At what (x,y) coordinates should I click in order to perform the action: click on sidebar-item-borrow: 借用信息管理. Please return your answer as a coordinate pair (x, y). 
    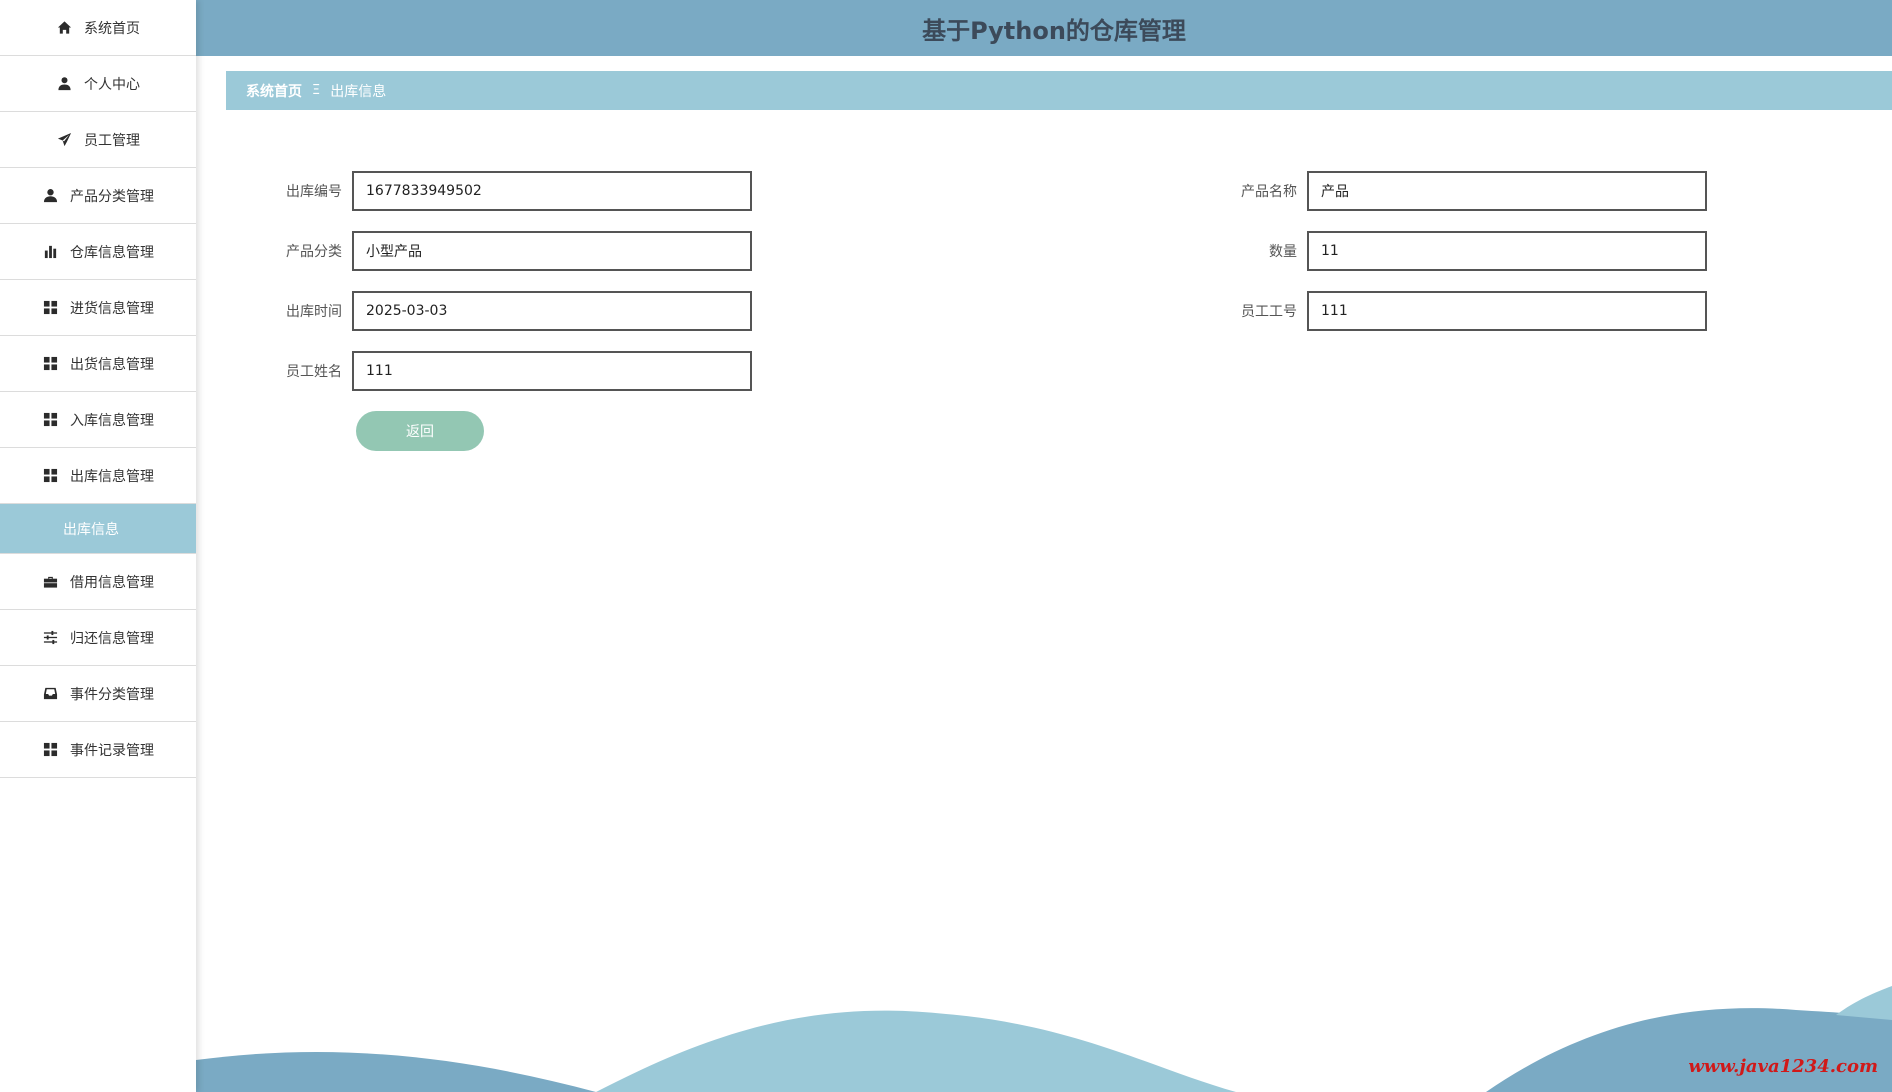
    Looking at the image, I should click on (98, 582).